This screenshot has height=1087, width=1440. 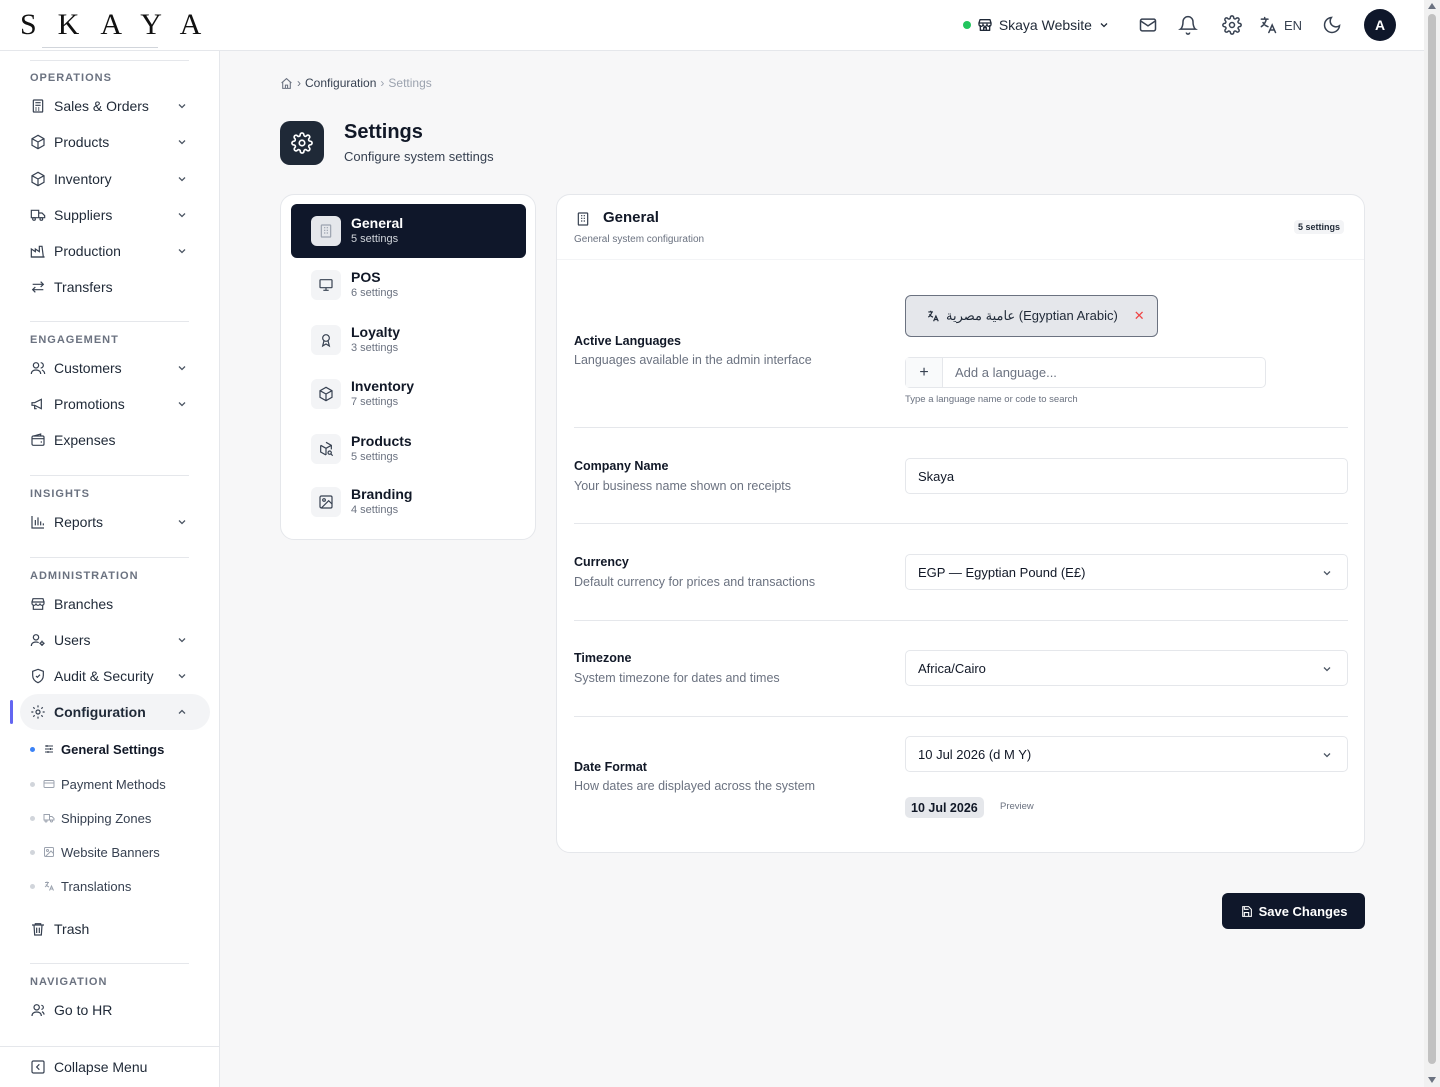 What do you see at coordinates (1432, 1080) in the screenshot?
I see `scroll-down-arrow` at bounding box center [1432, 1080].